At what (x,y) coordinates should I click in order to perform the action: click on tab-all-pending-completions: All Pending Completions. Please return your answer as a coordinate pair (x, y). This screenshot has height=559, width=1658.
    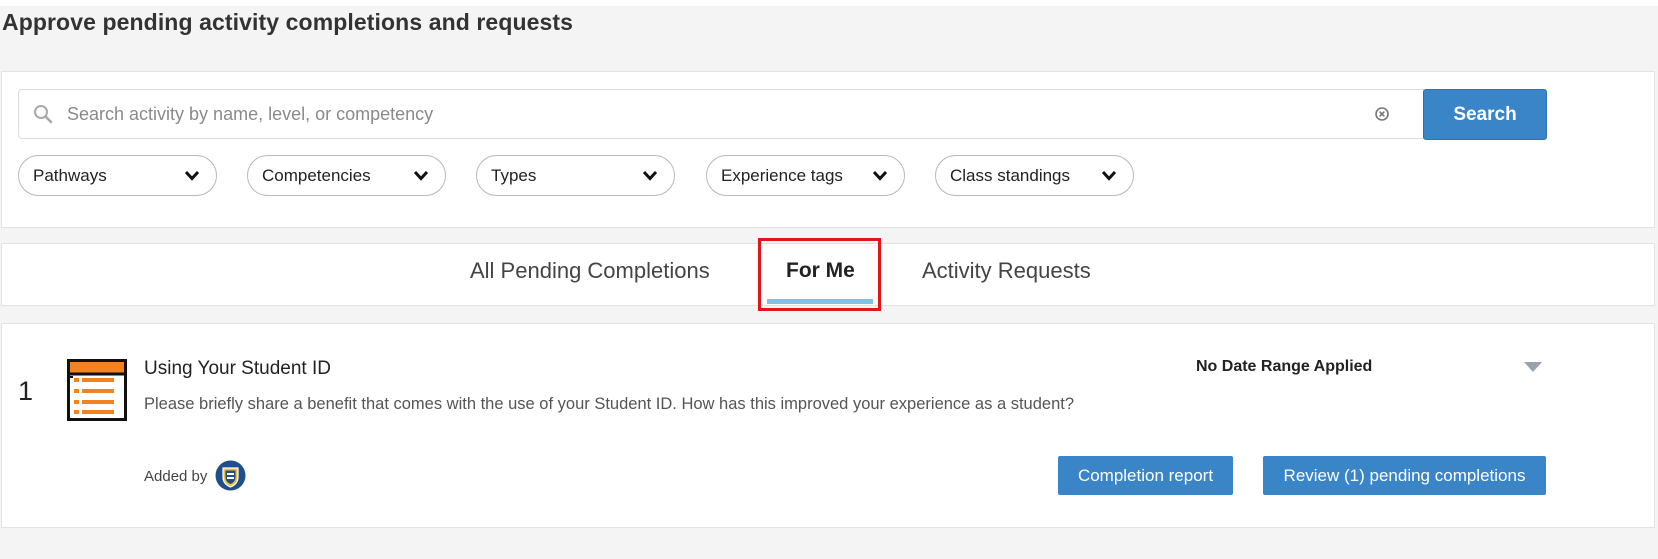
    Looking at the image, I should click on (590, 271).